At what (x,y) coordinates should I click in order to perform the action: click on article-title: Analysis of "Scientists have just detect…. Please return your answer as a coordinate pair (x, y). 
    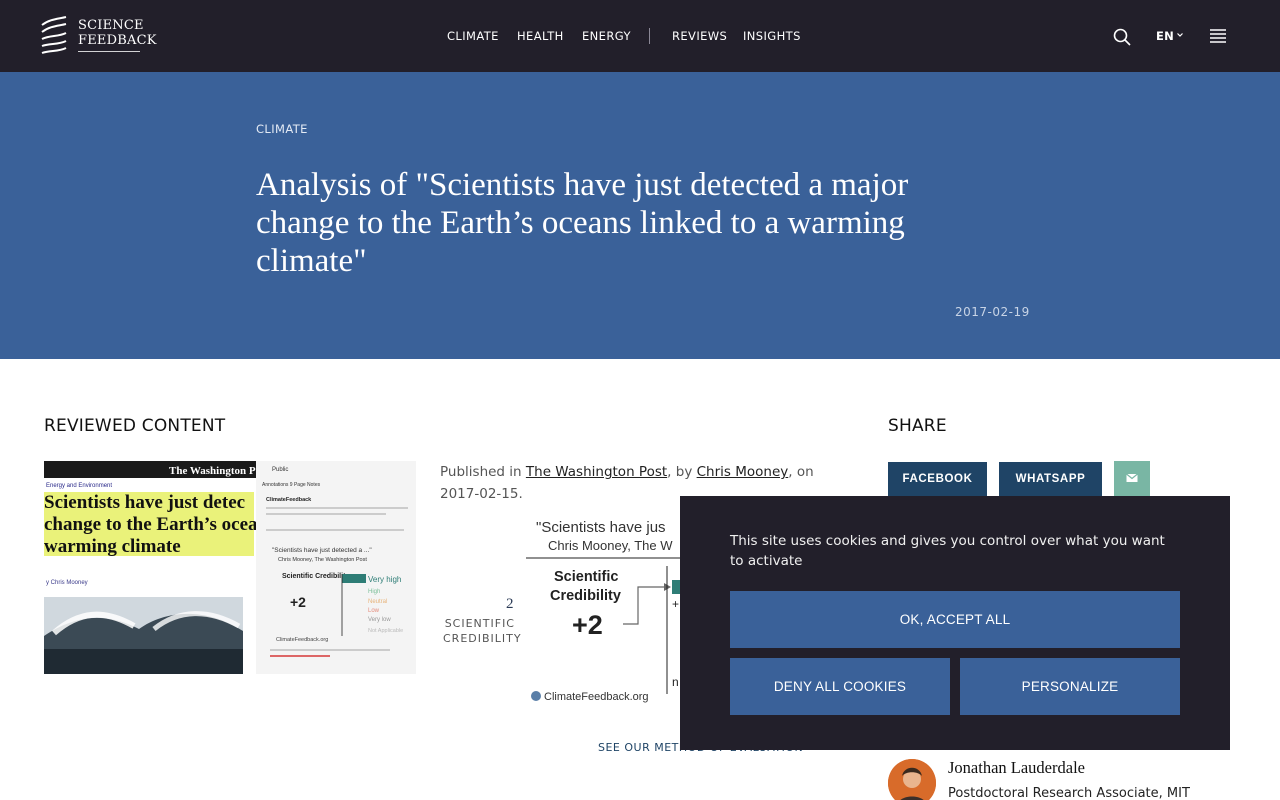
    Looking at the image, I should click on (582, 223).